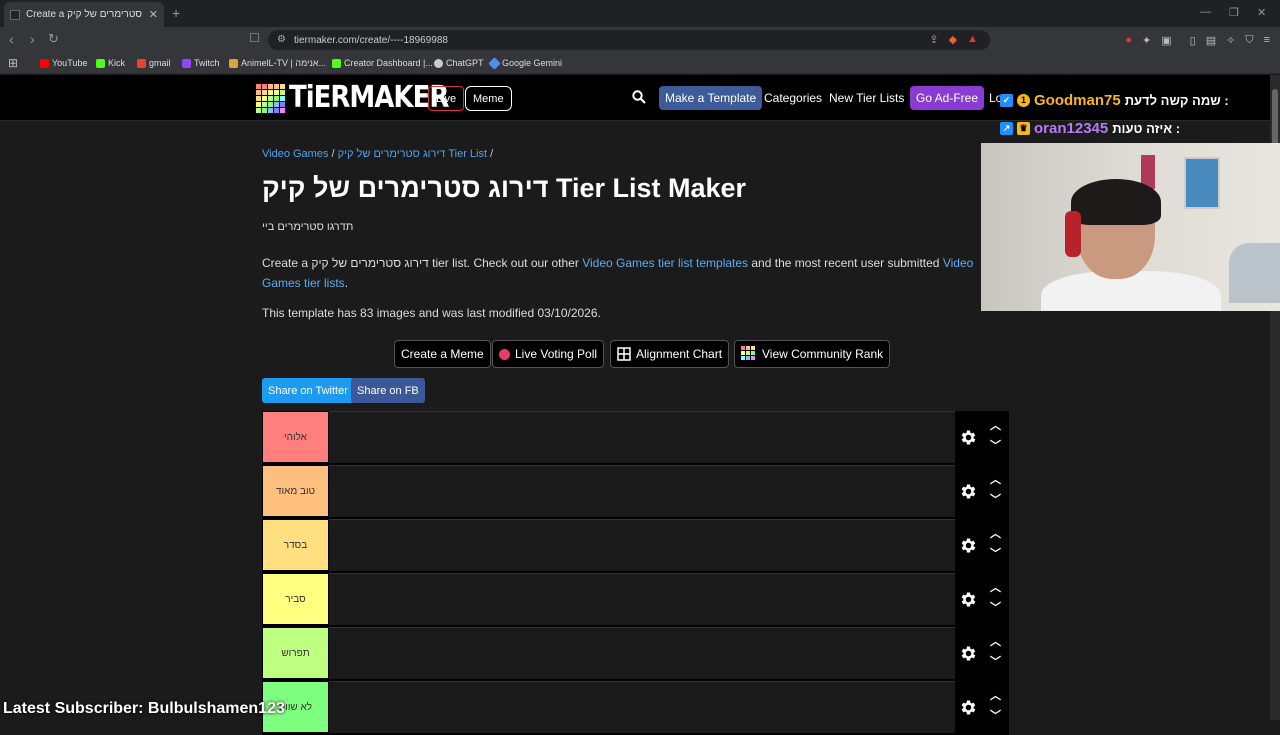 This screenshot has height=735, width=1280. I want to click on tier-label: טוב מאוד, so click(295, 491).